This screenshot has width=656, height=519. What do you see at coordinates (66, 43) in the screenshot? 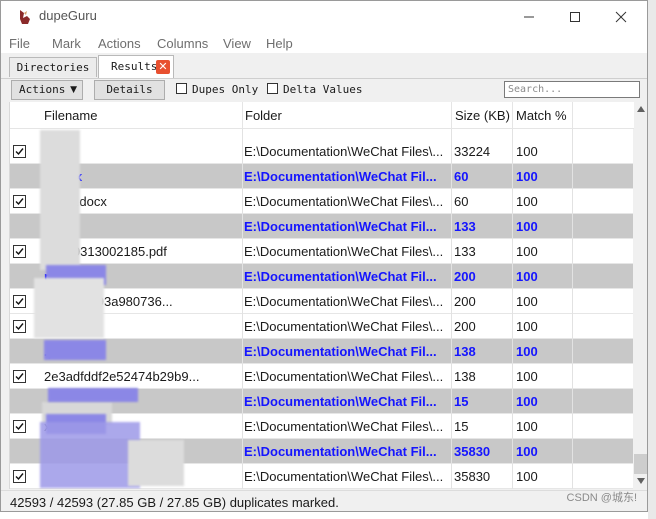
I see `menu-mark: Mark` at bounding box center [66, 43].